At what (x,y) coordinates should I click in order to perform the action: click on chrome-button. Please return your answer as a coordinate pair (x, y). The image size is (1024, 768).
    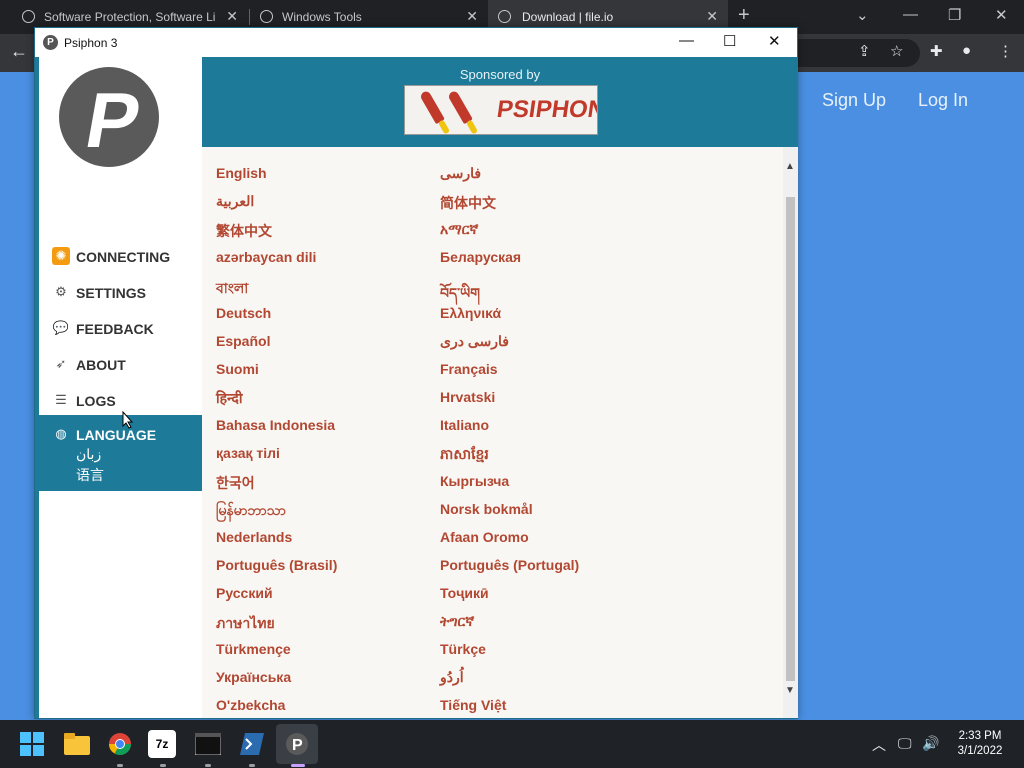
    Looking at the image, I should click on (120, 744).